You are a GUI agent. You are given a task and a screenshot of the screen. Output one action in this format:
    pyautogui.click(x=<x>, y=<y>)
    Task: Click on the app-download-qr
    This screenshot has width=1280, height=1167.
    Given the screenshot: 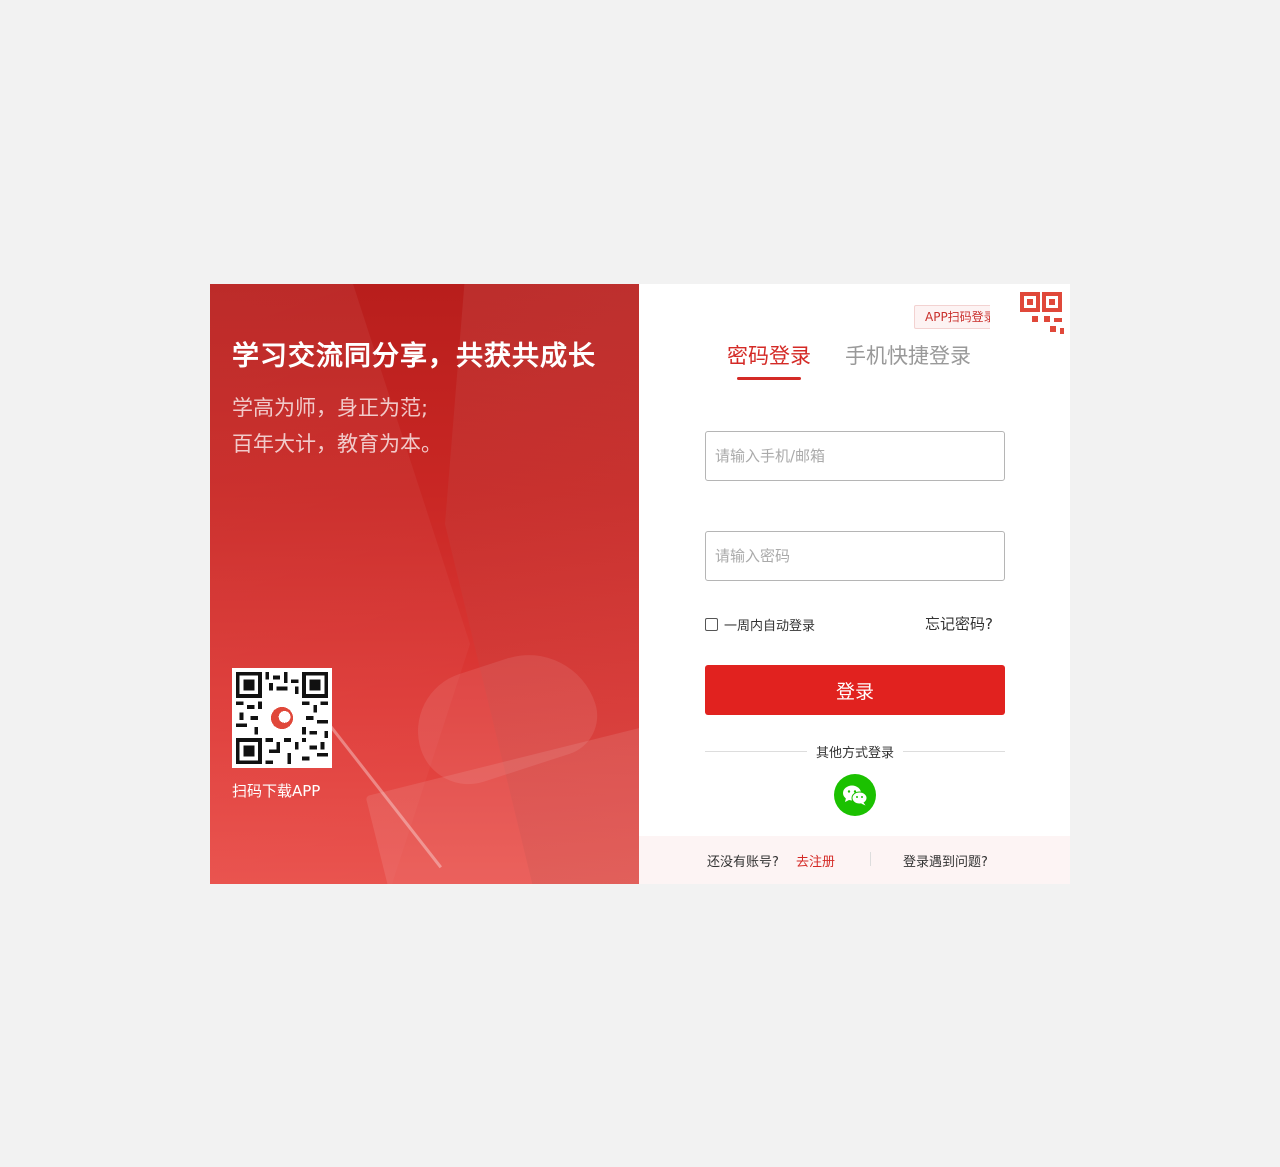 What is the action you would take?
    pyautogui.click(x=282, y=718)
    